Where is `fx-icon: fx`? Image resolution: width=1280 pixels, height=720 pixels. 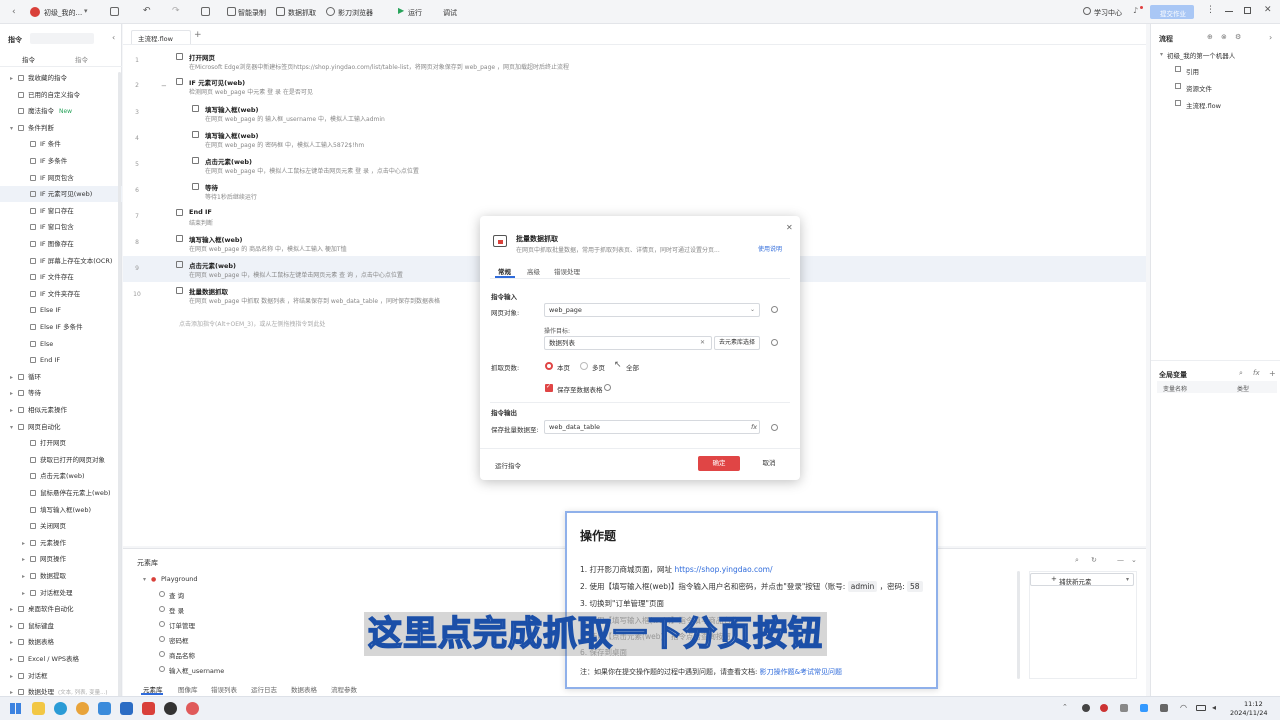
fx-icon: fx is located at coordinates (754, 427).